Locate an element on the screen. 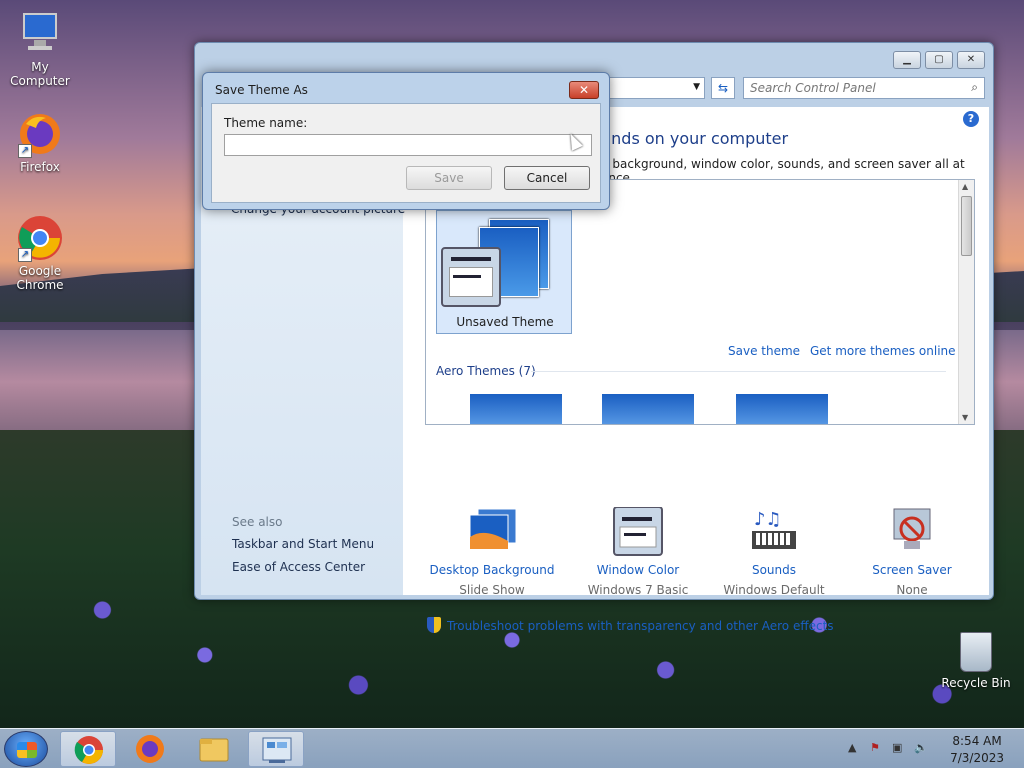 Image resolution: width=1024 pixels, height=768 pixels. folder-icon is located at coordinates (214, 750).